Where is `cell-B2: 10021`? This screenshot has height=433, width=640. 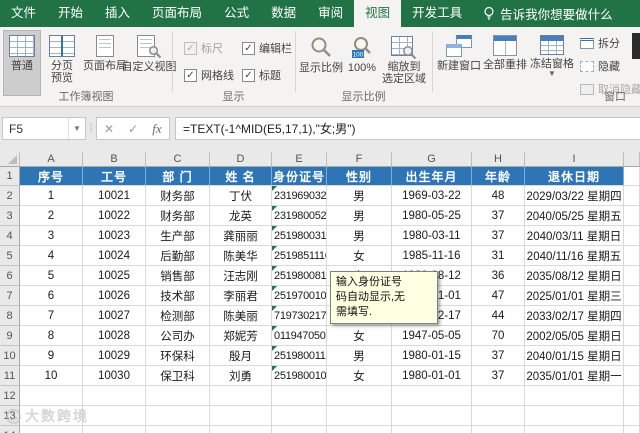
cell-B2: 10021 is located at coordinates (114, 196).